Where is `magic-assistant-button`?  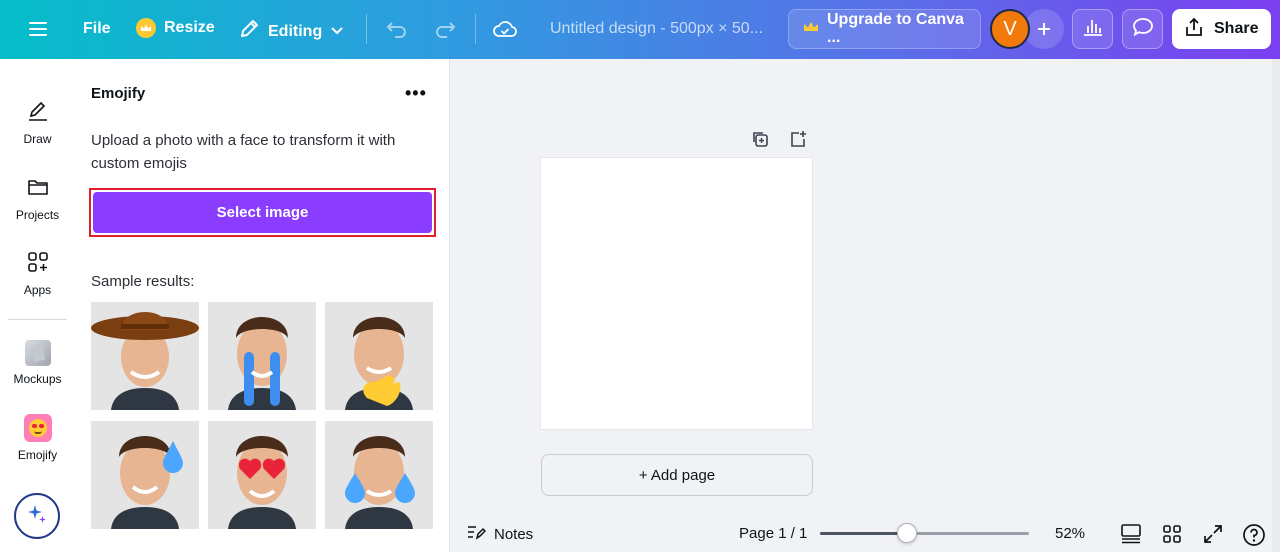 magic-assistant-button is located at coordinates (37, 516).